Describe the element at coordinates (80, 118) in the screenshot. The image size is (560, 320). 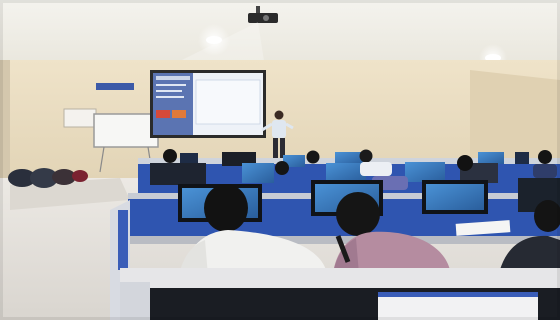
I see `notice-board` at that location.